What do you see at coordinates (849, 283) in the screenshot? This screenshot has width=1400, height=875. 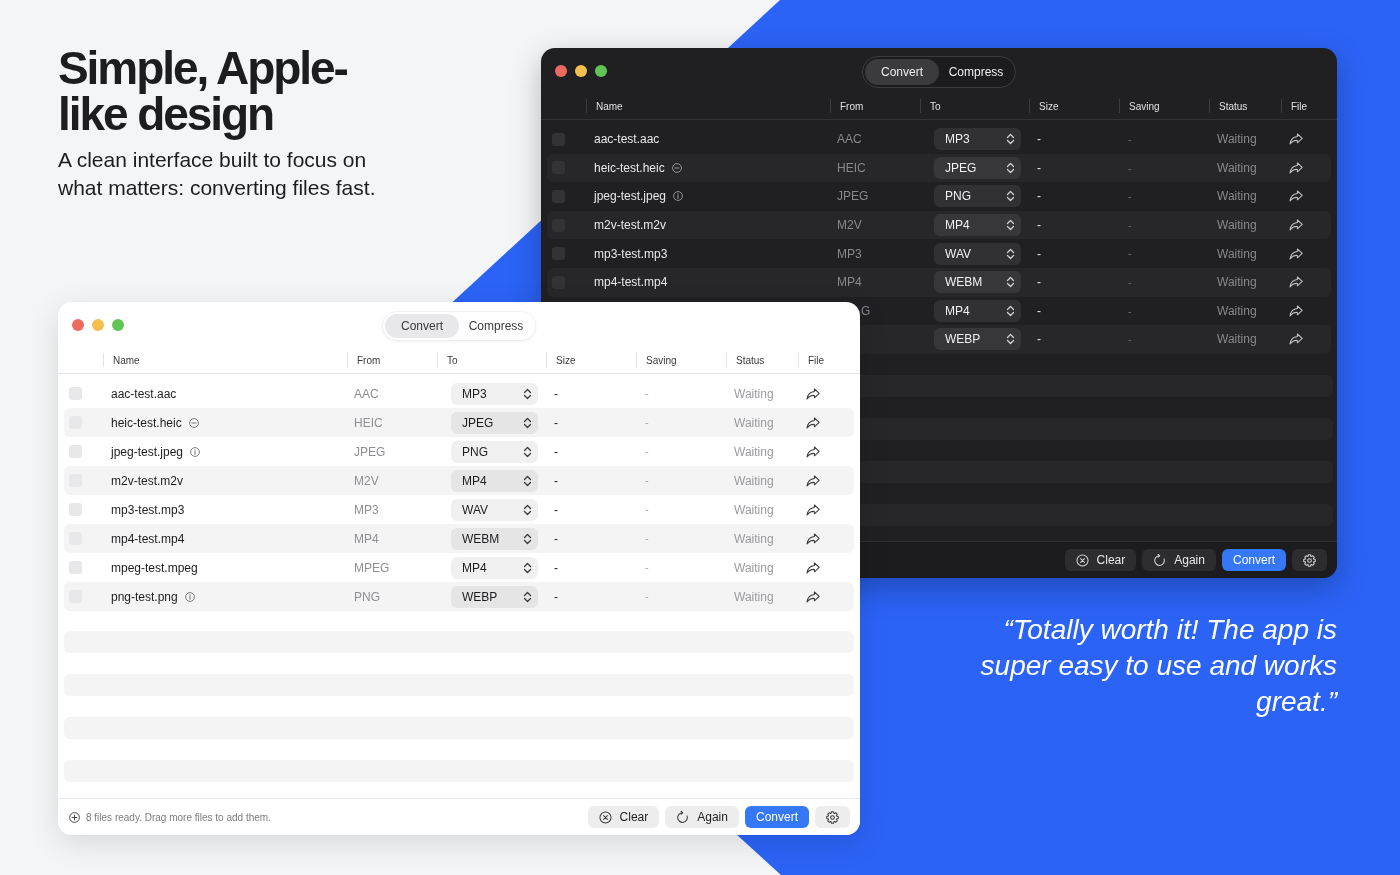 I see `source-format: MP4` at bounding box center [849, 283].